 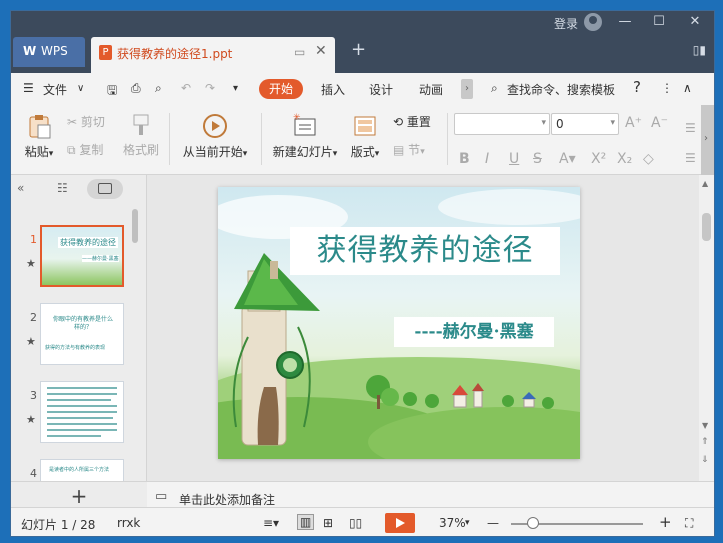 What do you see at coordinates (82, 256) in the screenshot?
I see `thumbnail-slide-1: 获得教养的途径 ——赫尔曼·黑塞` at bounding box center [82, 256].